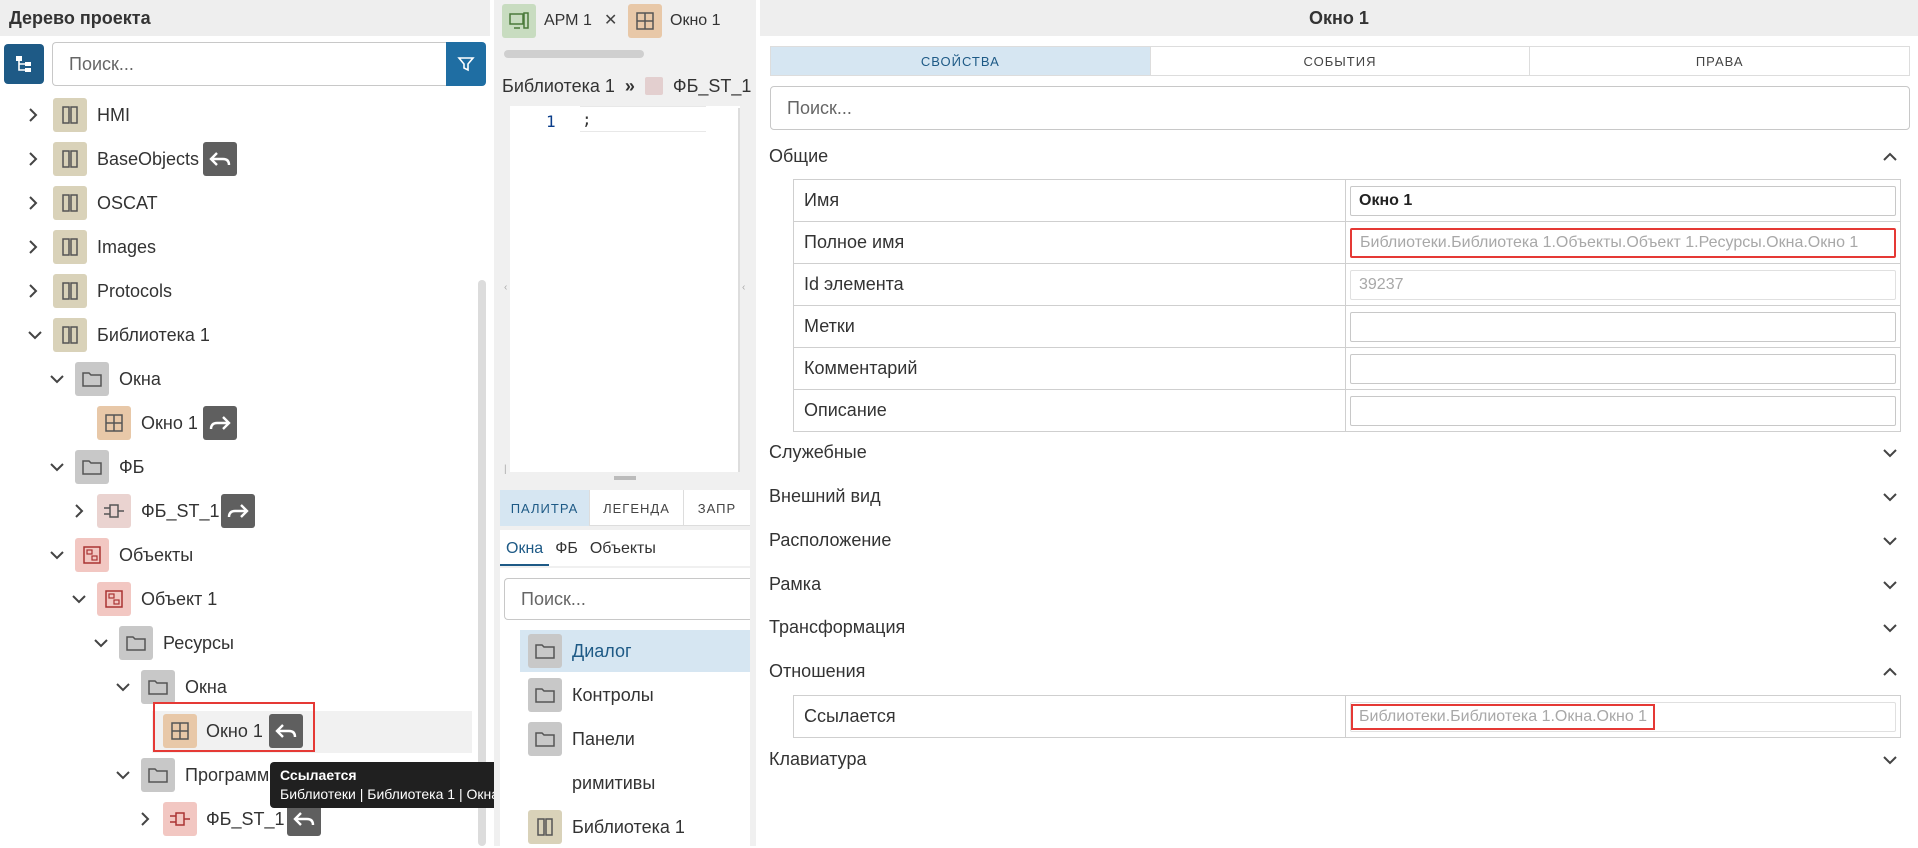 The width and height of the screenshot is (1918, 848). What do you see at coordinates (574, 54) in the screenshot?
I see `tabs-scrollbar` at bounding box center [574, 54].